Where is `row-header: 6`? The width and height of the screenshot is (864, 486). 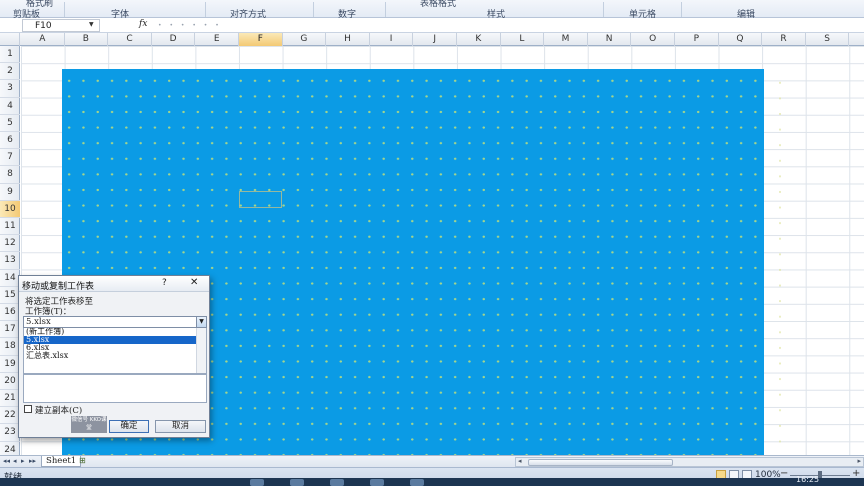 row-header: 6 is located at coordinates (10, 141).